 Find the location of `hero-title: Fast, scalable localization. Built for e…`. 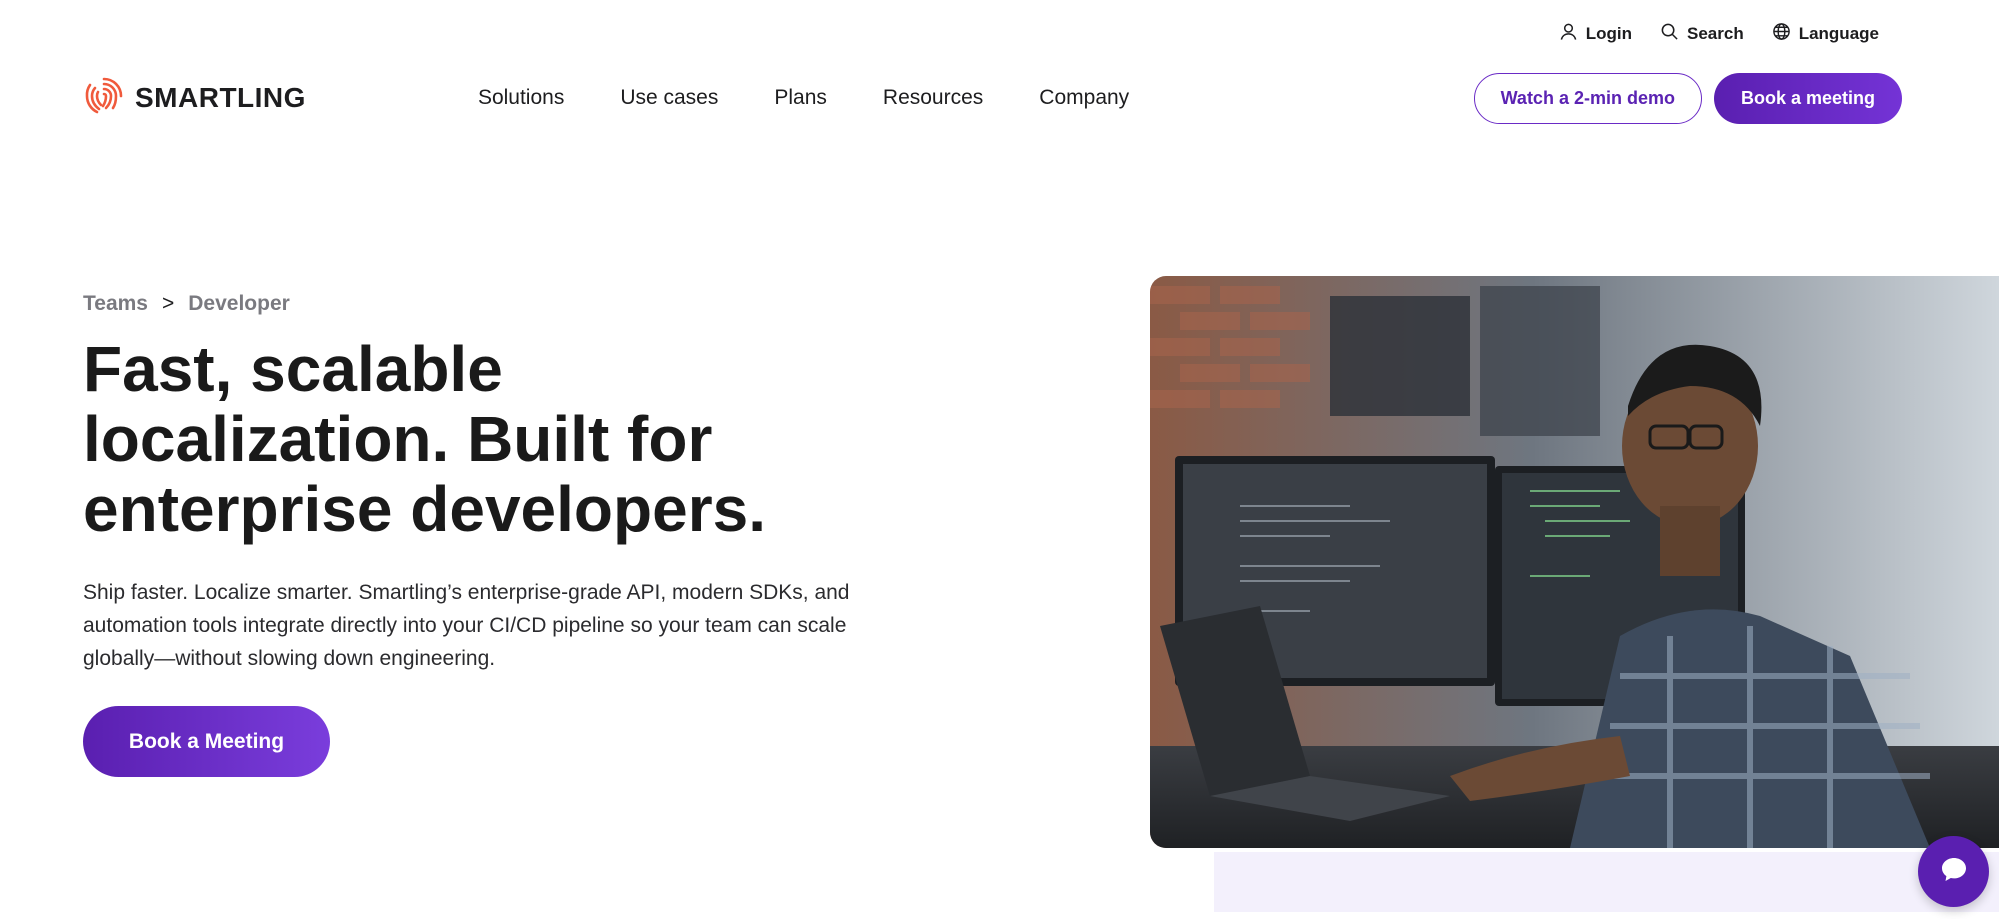

hero-title: Fast, scalable localization. Built for e… is located at coordinates (424, 439).